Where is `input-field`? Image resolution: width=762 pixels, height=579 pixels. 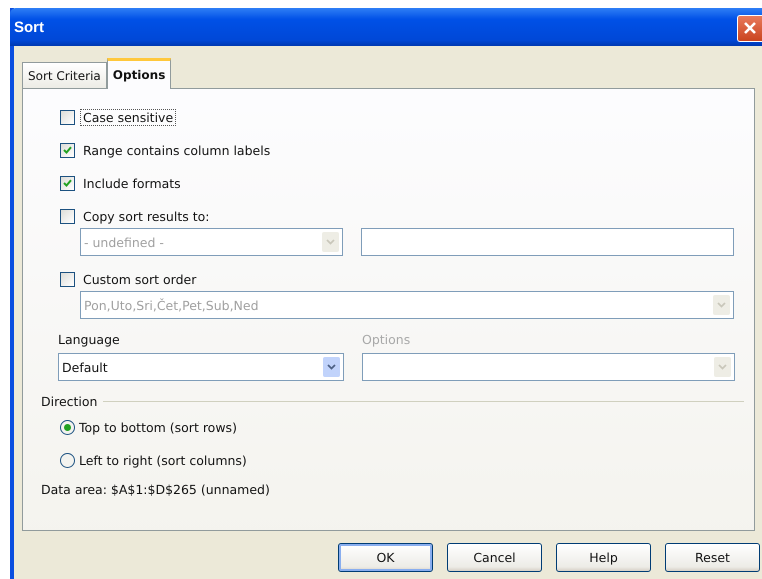 input-field is located at coordinates (547, 242).